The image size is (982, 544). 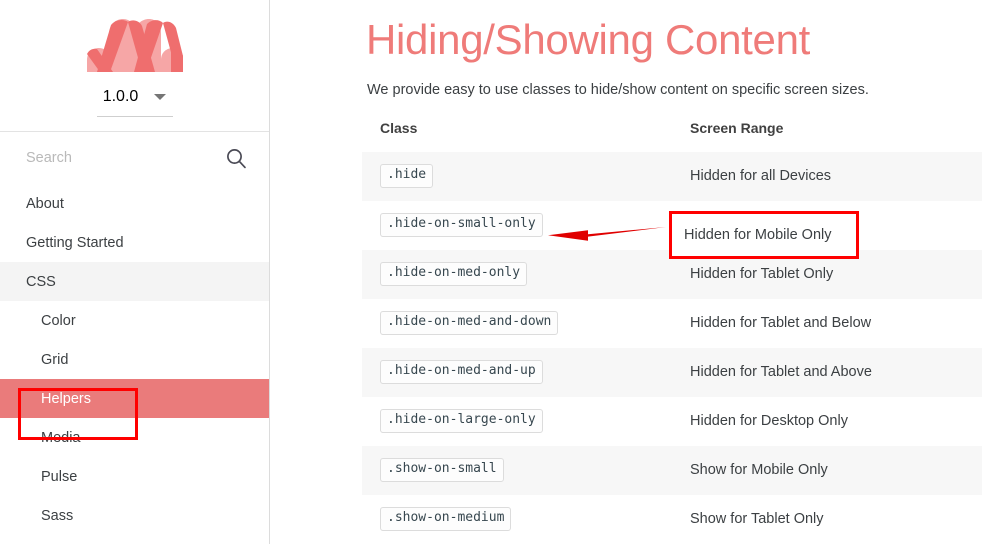 I want to click on range-label: Hidden for all Devices, so click(x=761, y=176).